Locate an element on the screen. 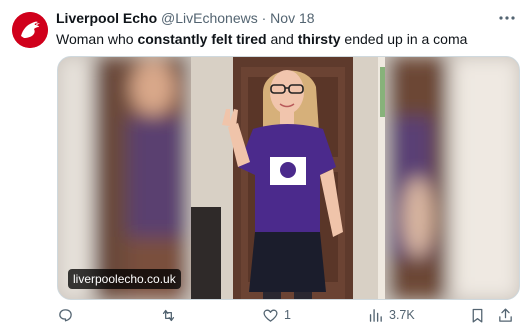 The width and height of the screenshot is (531, 332). bookmark-button is located at coordinates (477, 315).